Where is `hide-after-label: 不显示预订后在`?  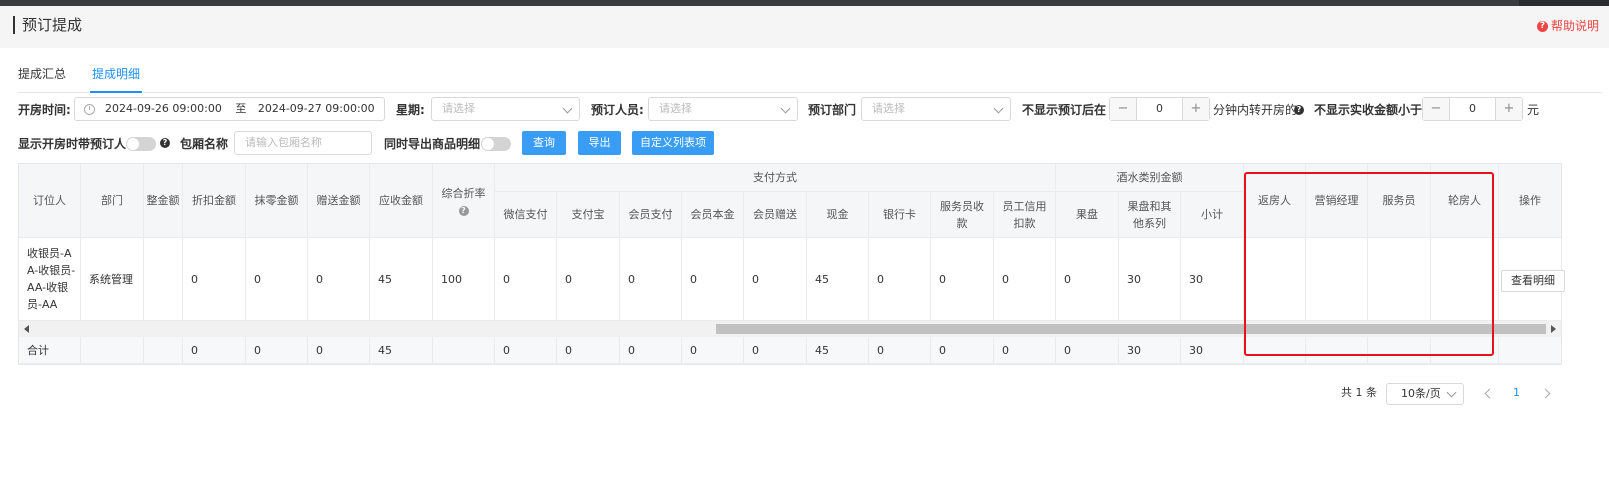
hide-after-label: 不显示预订后在 is located at coordinates (1064, 110).